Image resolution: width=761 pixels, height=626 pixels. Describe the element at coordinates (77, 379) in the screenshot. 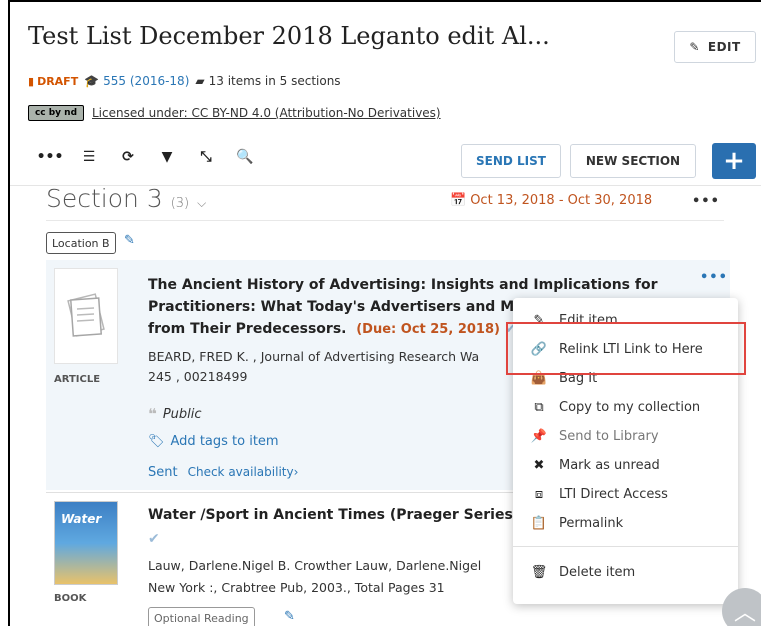

I see `item-type: ARTICLE` at that location.